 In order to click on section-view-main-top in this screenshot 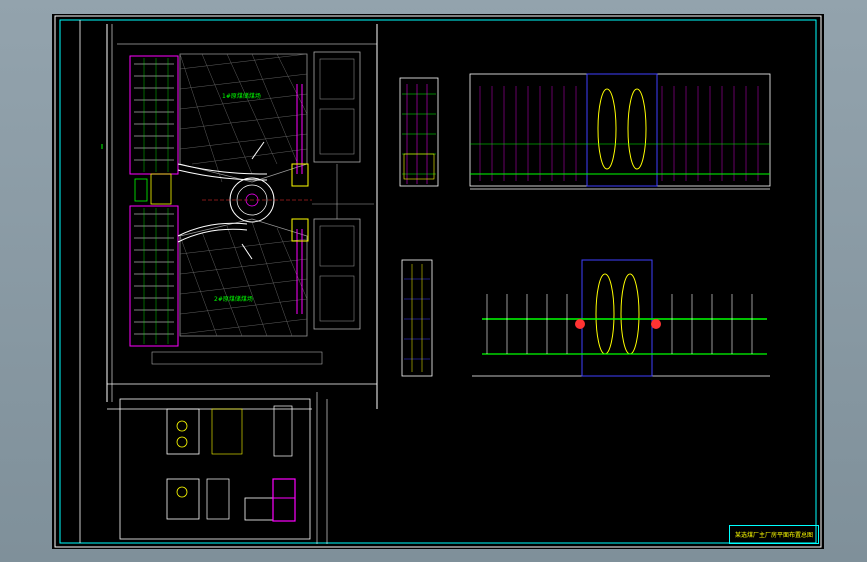, I will do `click(620, 131)`.